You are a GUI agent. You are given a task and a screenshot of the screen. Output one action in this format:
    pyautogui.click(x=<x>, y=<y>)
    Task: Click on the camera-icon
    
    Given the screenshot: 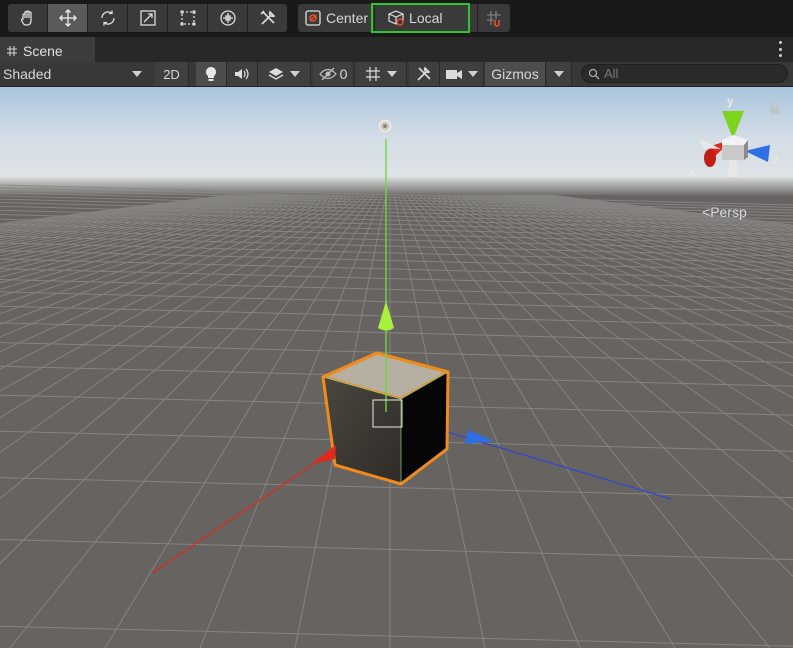 What is the action you would take?
    pyautogui.click(x=454, y=74)
    